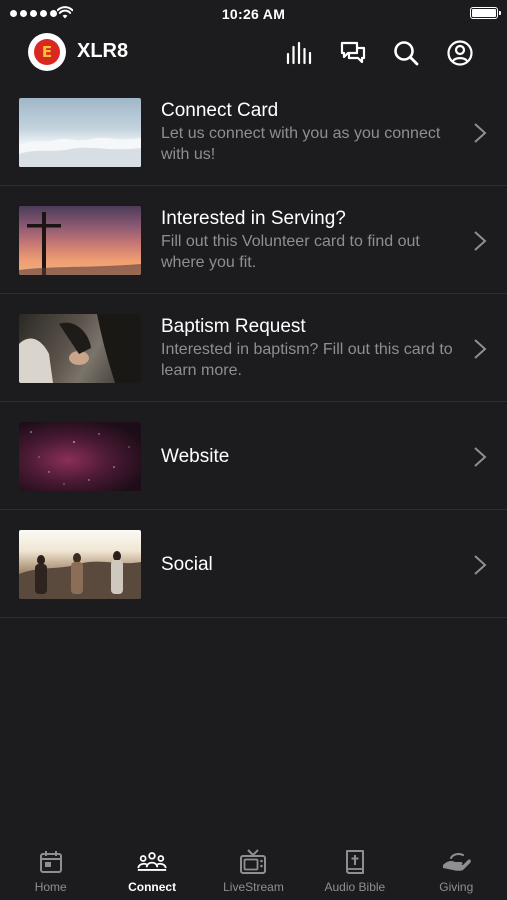 This screenshot has width=507, height=900. I want to click on calendar-icon, so click(51, 862).